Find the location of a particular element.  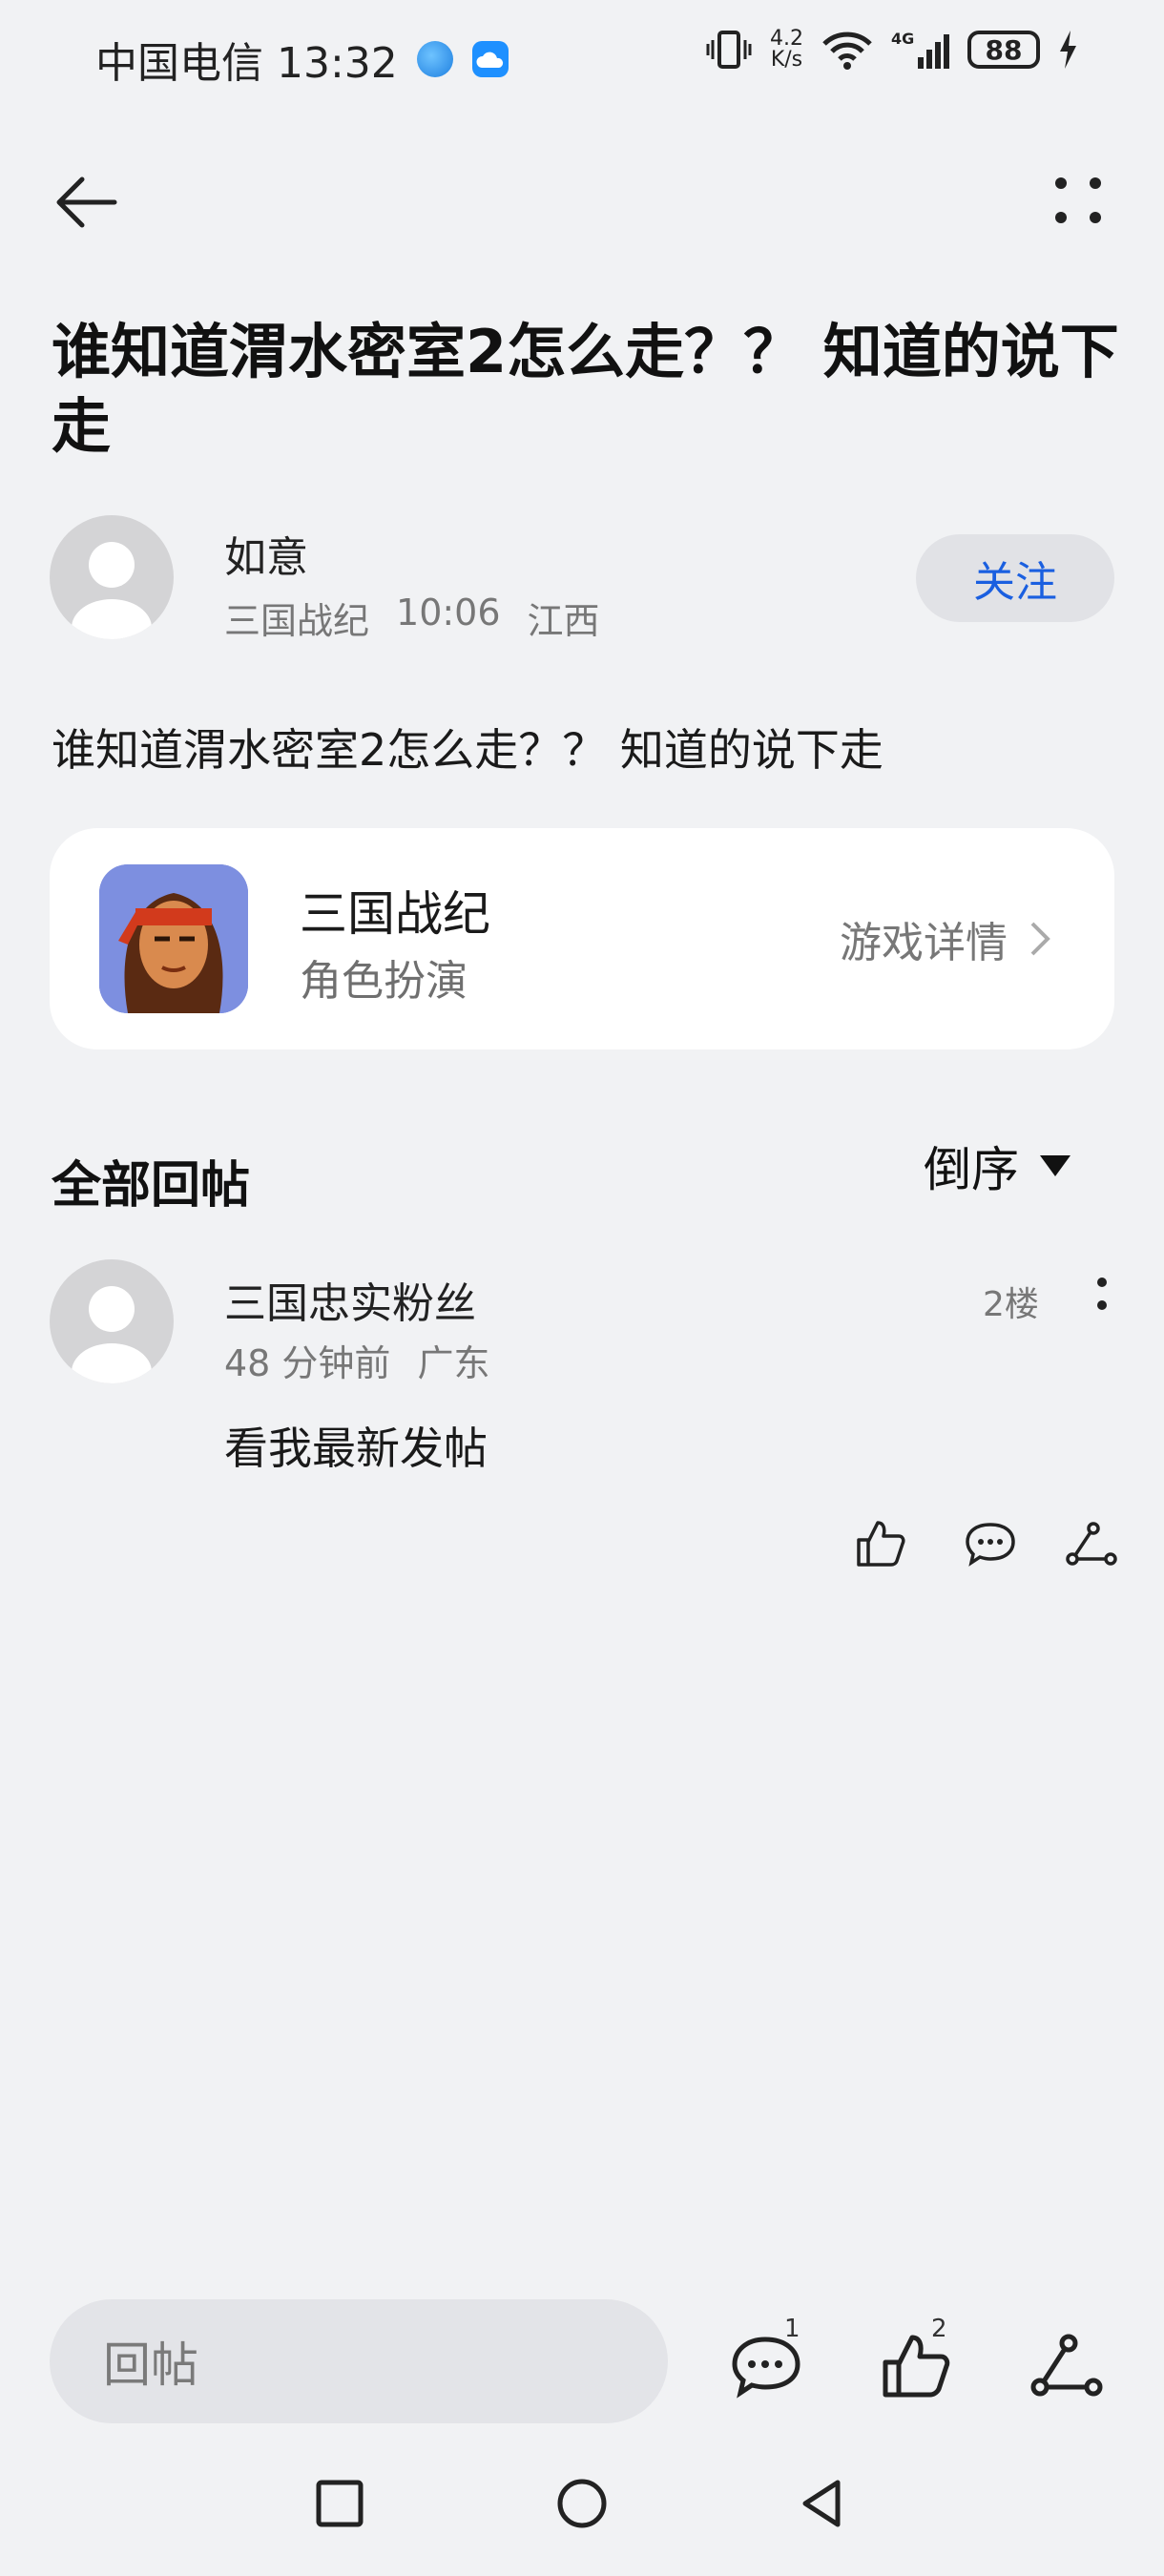

reply-avatar is located at coordinates (112, 1321).